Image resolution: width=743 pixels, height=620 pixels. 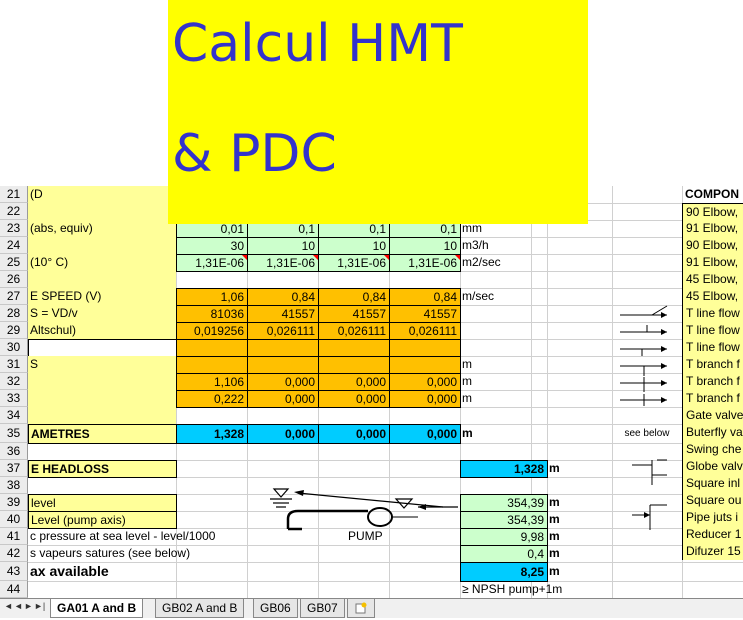 I want to click on unit-cell-42: m, so click(x=579, y=553).